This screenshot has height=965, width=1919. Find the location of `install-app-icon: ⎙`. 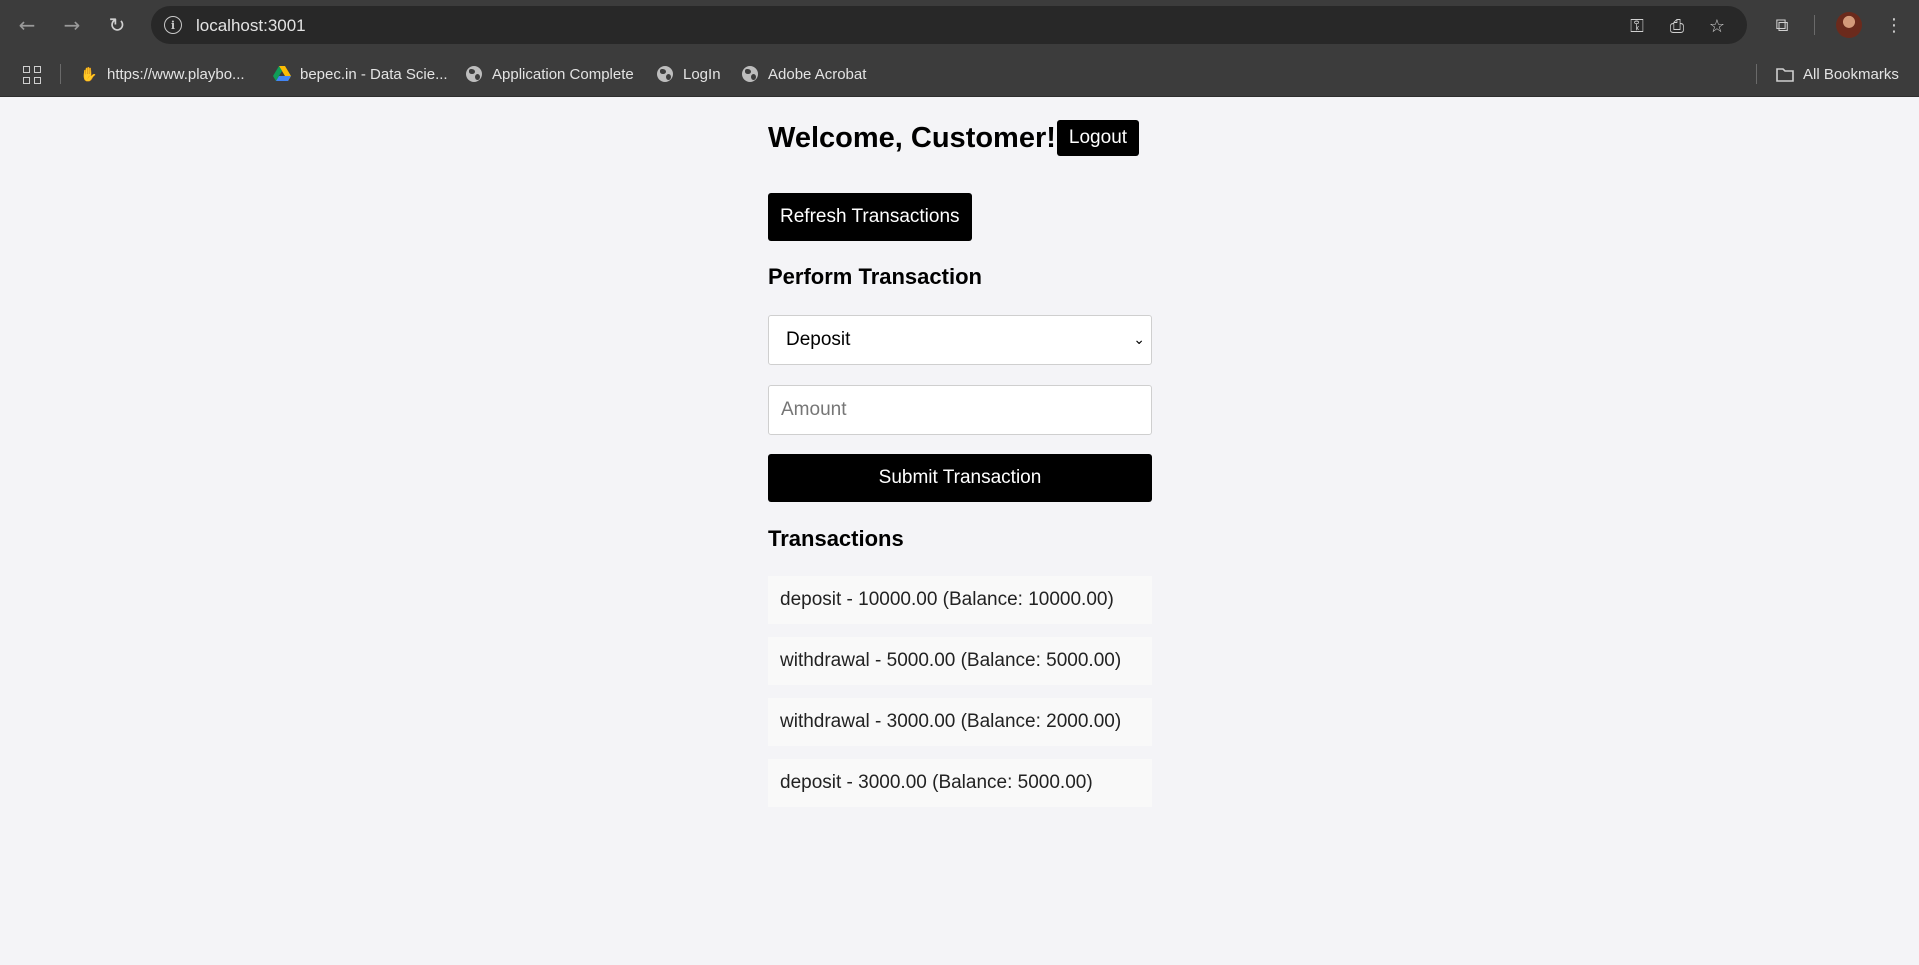

install-app-icon: ⎙ is located at coordinates (1677, 26).